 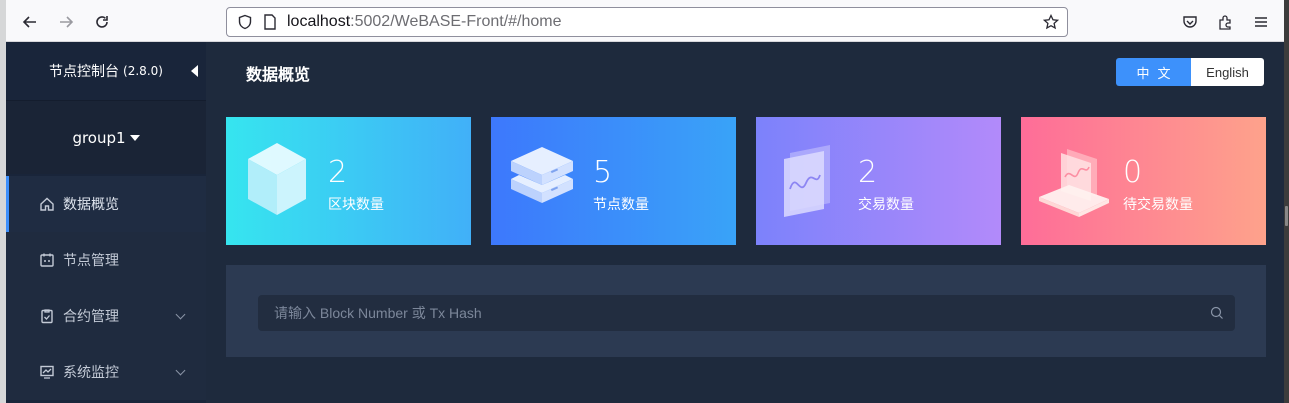 What do you see at coordinates (542, 175) in the screenshot?
I see `server-stack-icon` at bounding box center [542, 175].